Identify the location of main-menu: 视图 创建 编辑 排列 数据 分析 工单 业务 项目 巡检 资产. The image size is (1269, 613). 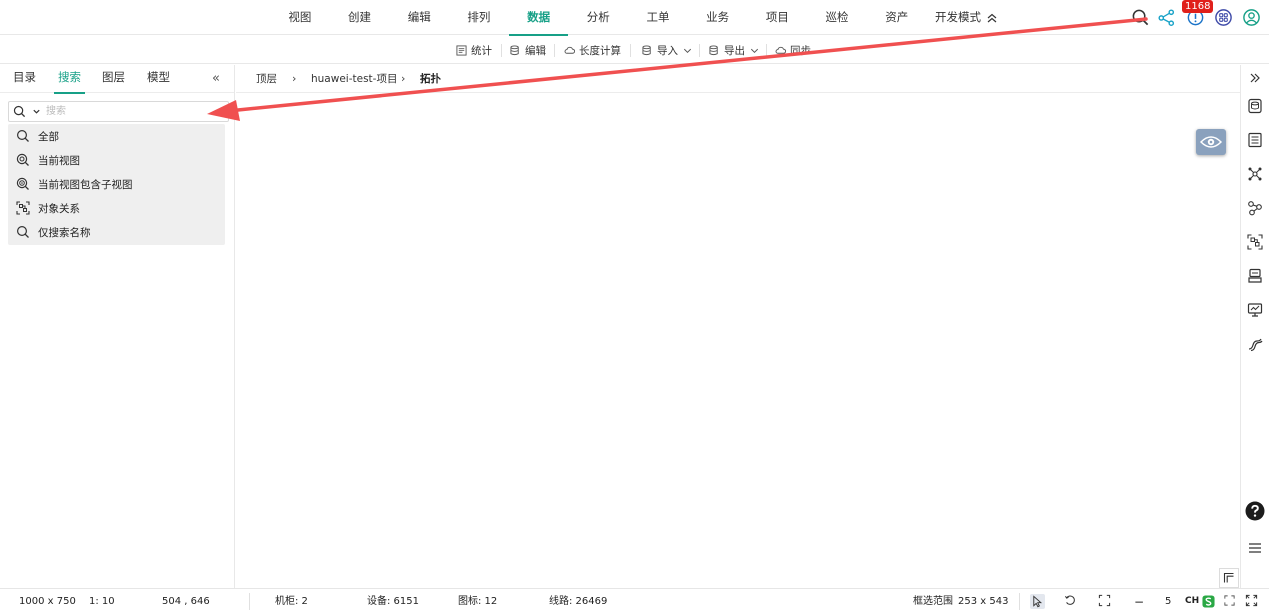
(598, 18).